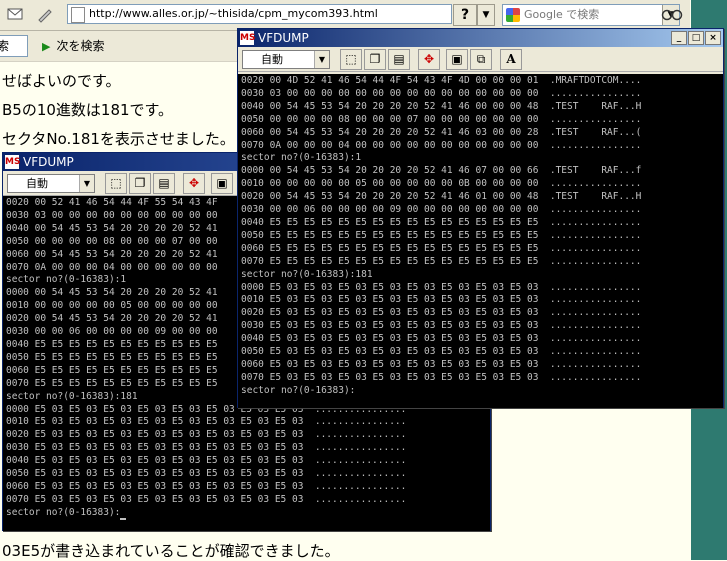  I want to click on page-line-1: せばよいのです。, so click(61, 81).